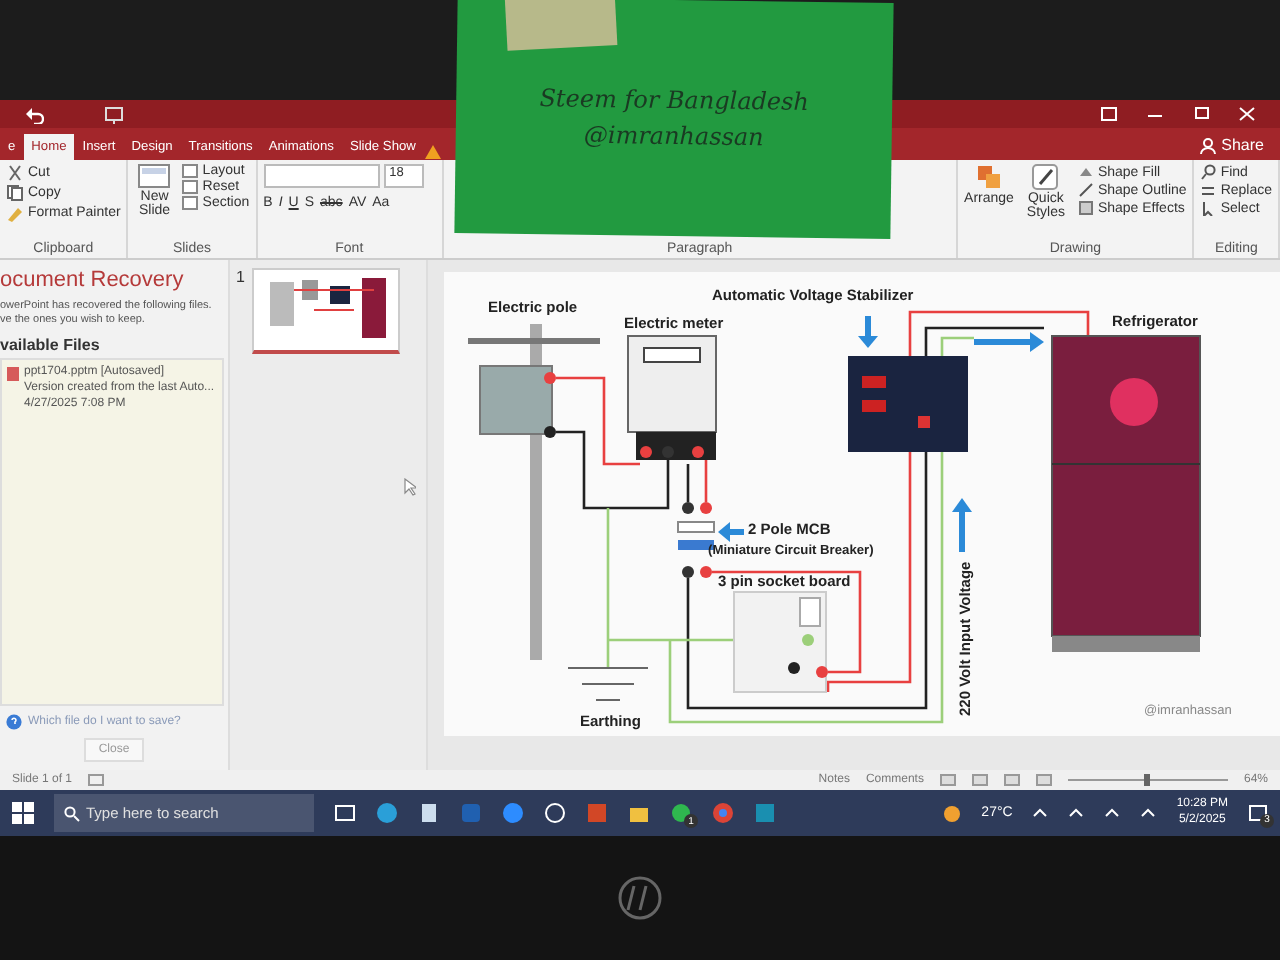  Describe the element at coordinates (908, 404) in the screenshot. I see `voltage-stabilizer-drawing` at that location.